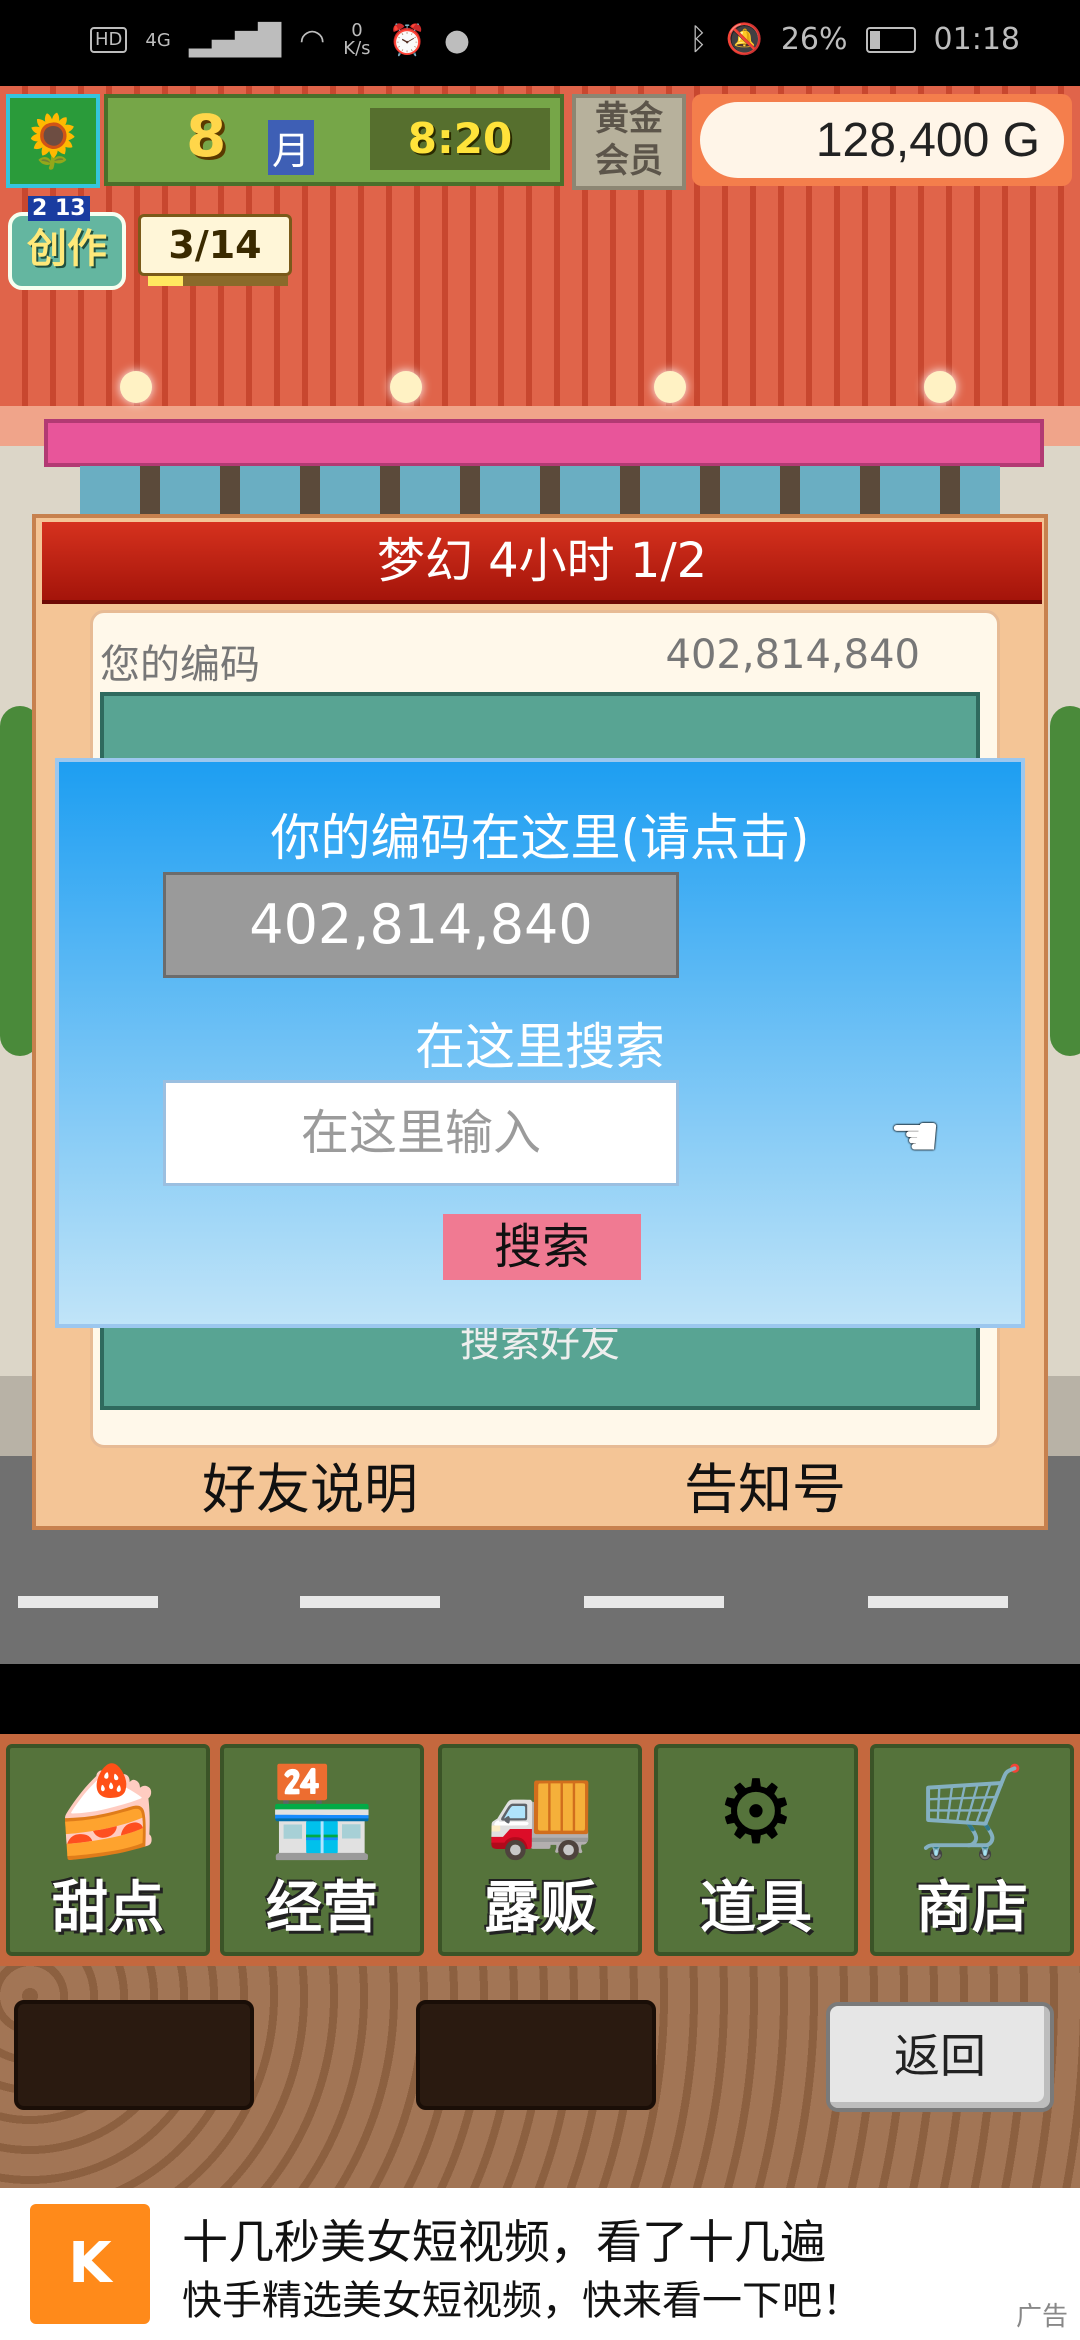  I want to click on create-level: 2 13, so click(59, 208).